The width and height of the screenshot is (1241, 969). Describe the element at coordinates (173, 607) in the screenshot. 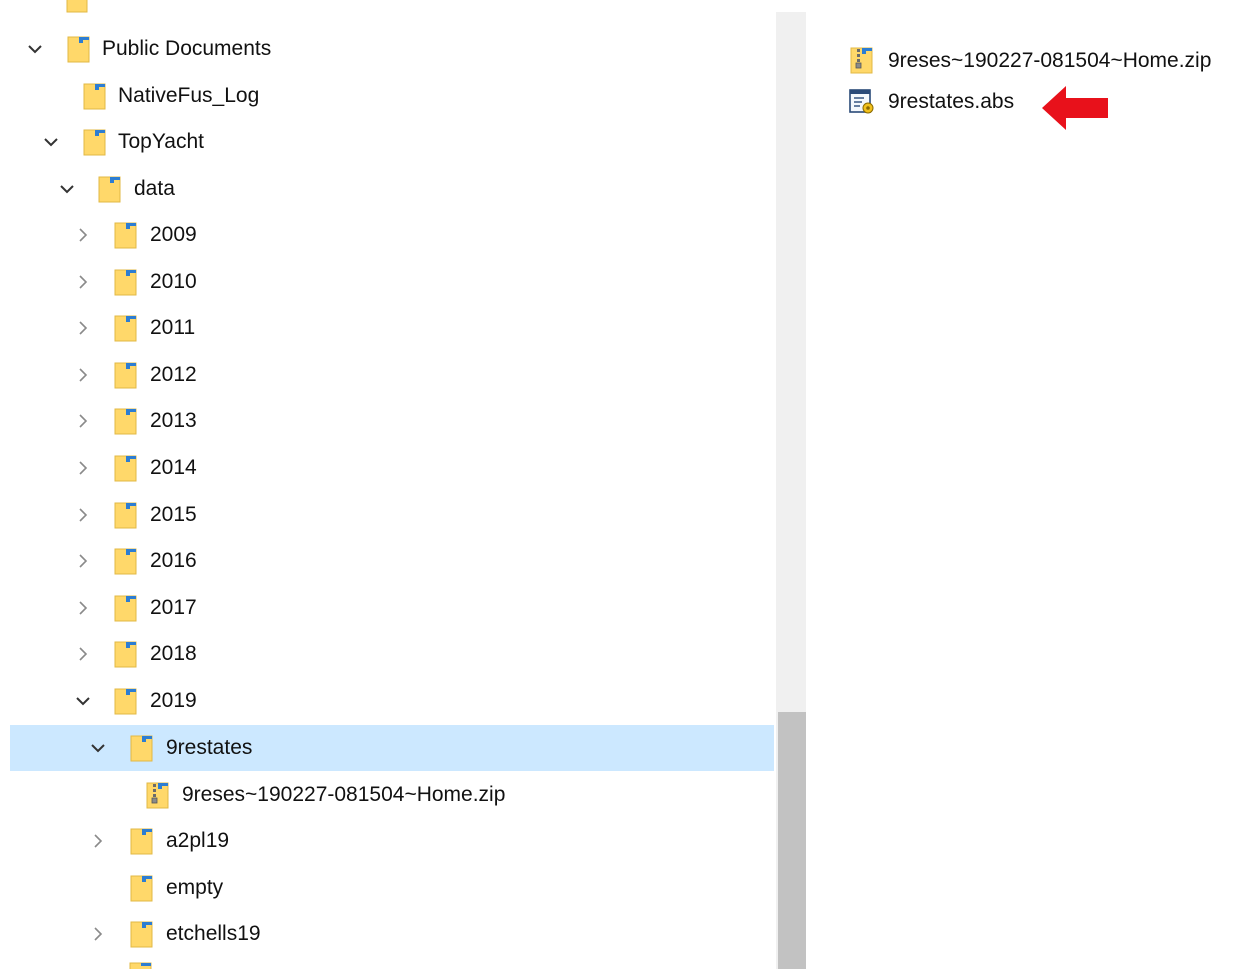

I see `tree-item-label: 2017` at that location.